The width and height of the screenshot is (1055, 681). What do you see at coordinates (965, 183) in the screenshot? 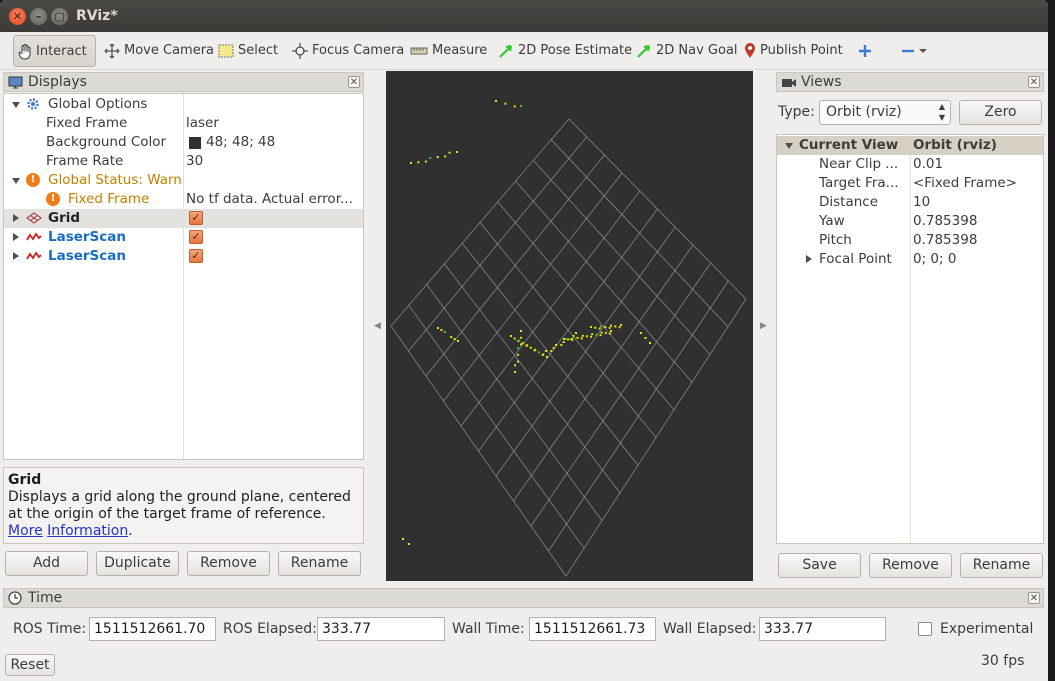
I see `target-frame-value: <Fixed Frame>` at bounding box center [965, 183].